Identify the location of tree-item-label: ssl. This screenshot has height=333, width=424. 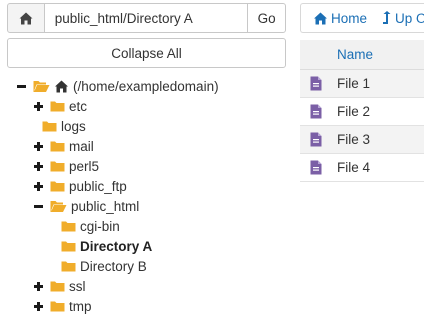
(77, 286).